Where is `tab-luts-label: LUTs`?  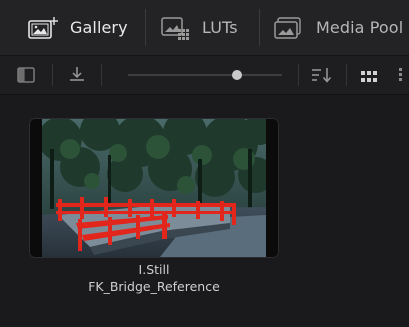
tab-luts-label: LUTs is located at coordinates (220, 27).